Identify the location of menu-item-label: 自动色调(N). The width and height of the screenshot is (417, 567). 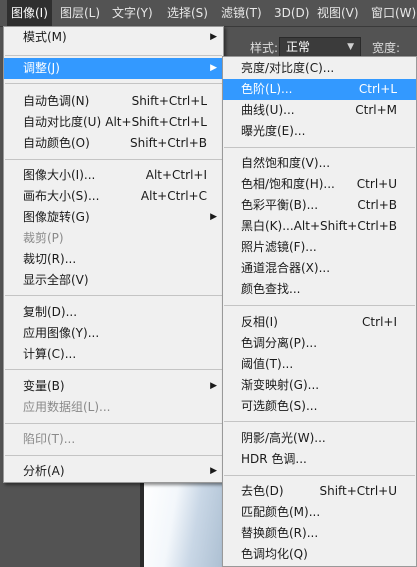
(56, 101).